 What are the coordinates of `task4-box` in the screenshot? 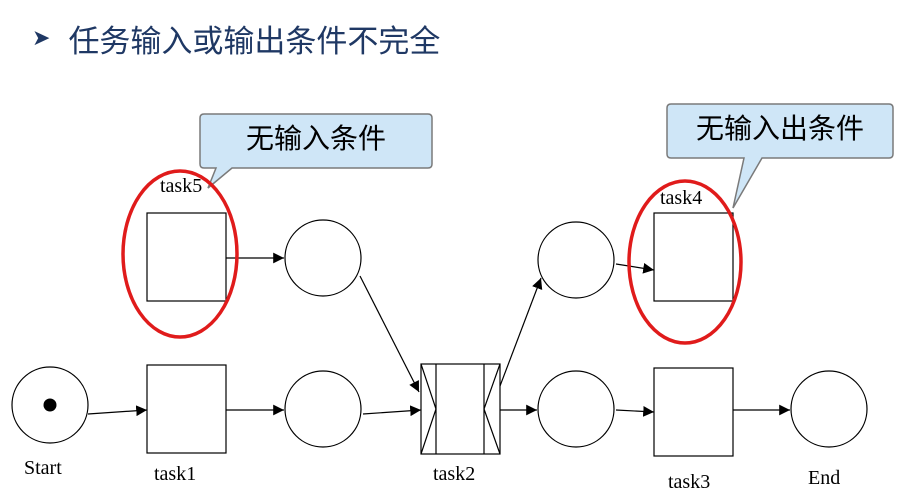 It's located at (693, 257).